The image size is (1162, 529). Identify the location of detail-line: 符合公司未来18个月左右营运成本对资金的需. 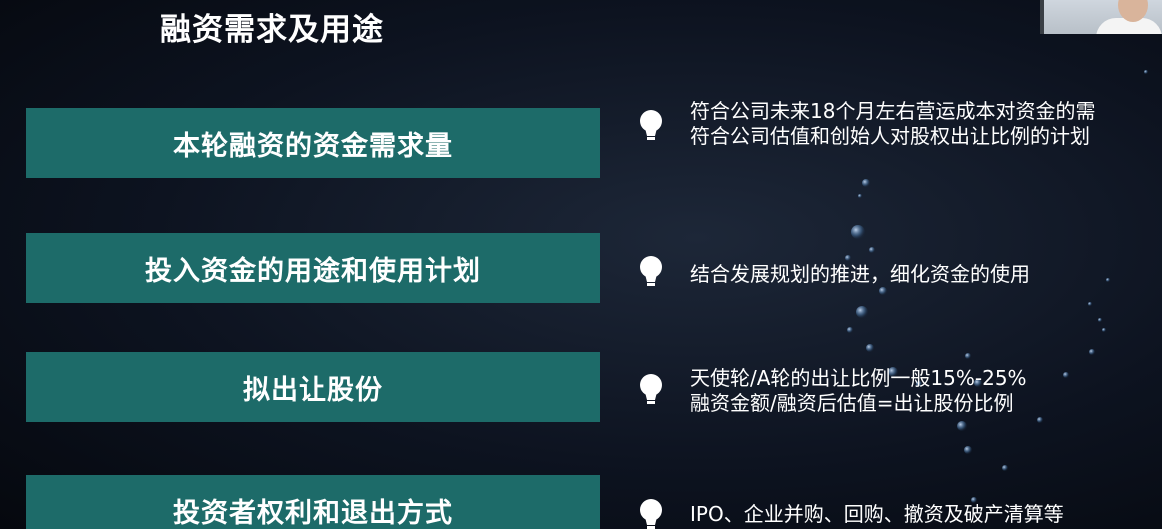
(893, 111).